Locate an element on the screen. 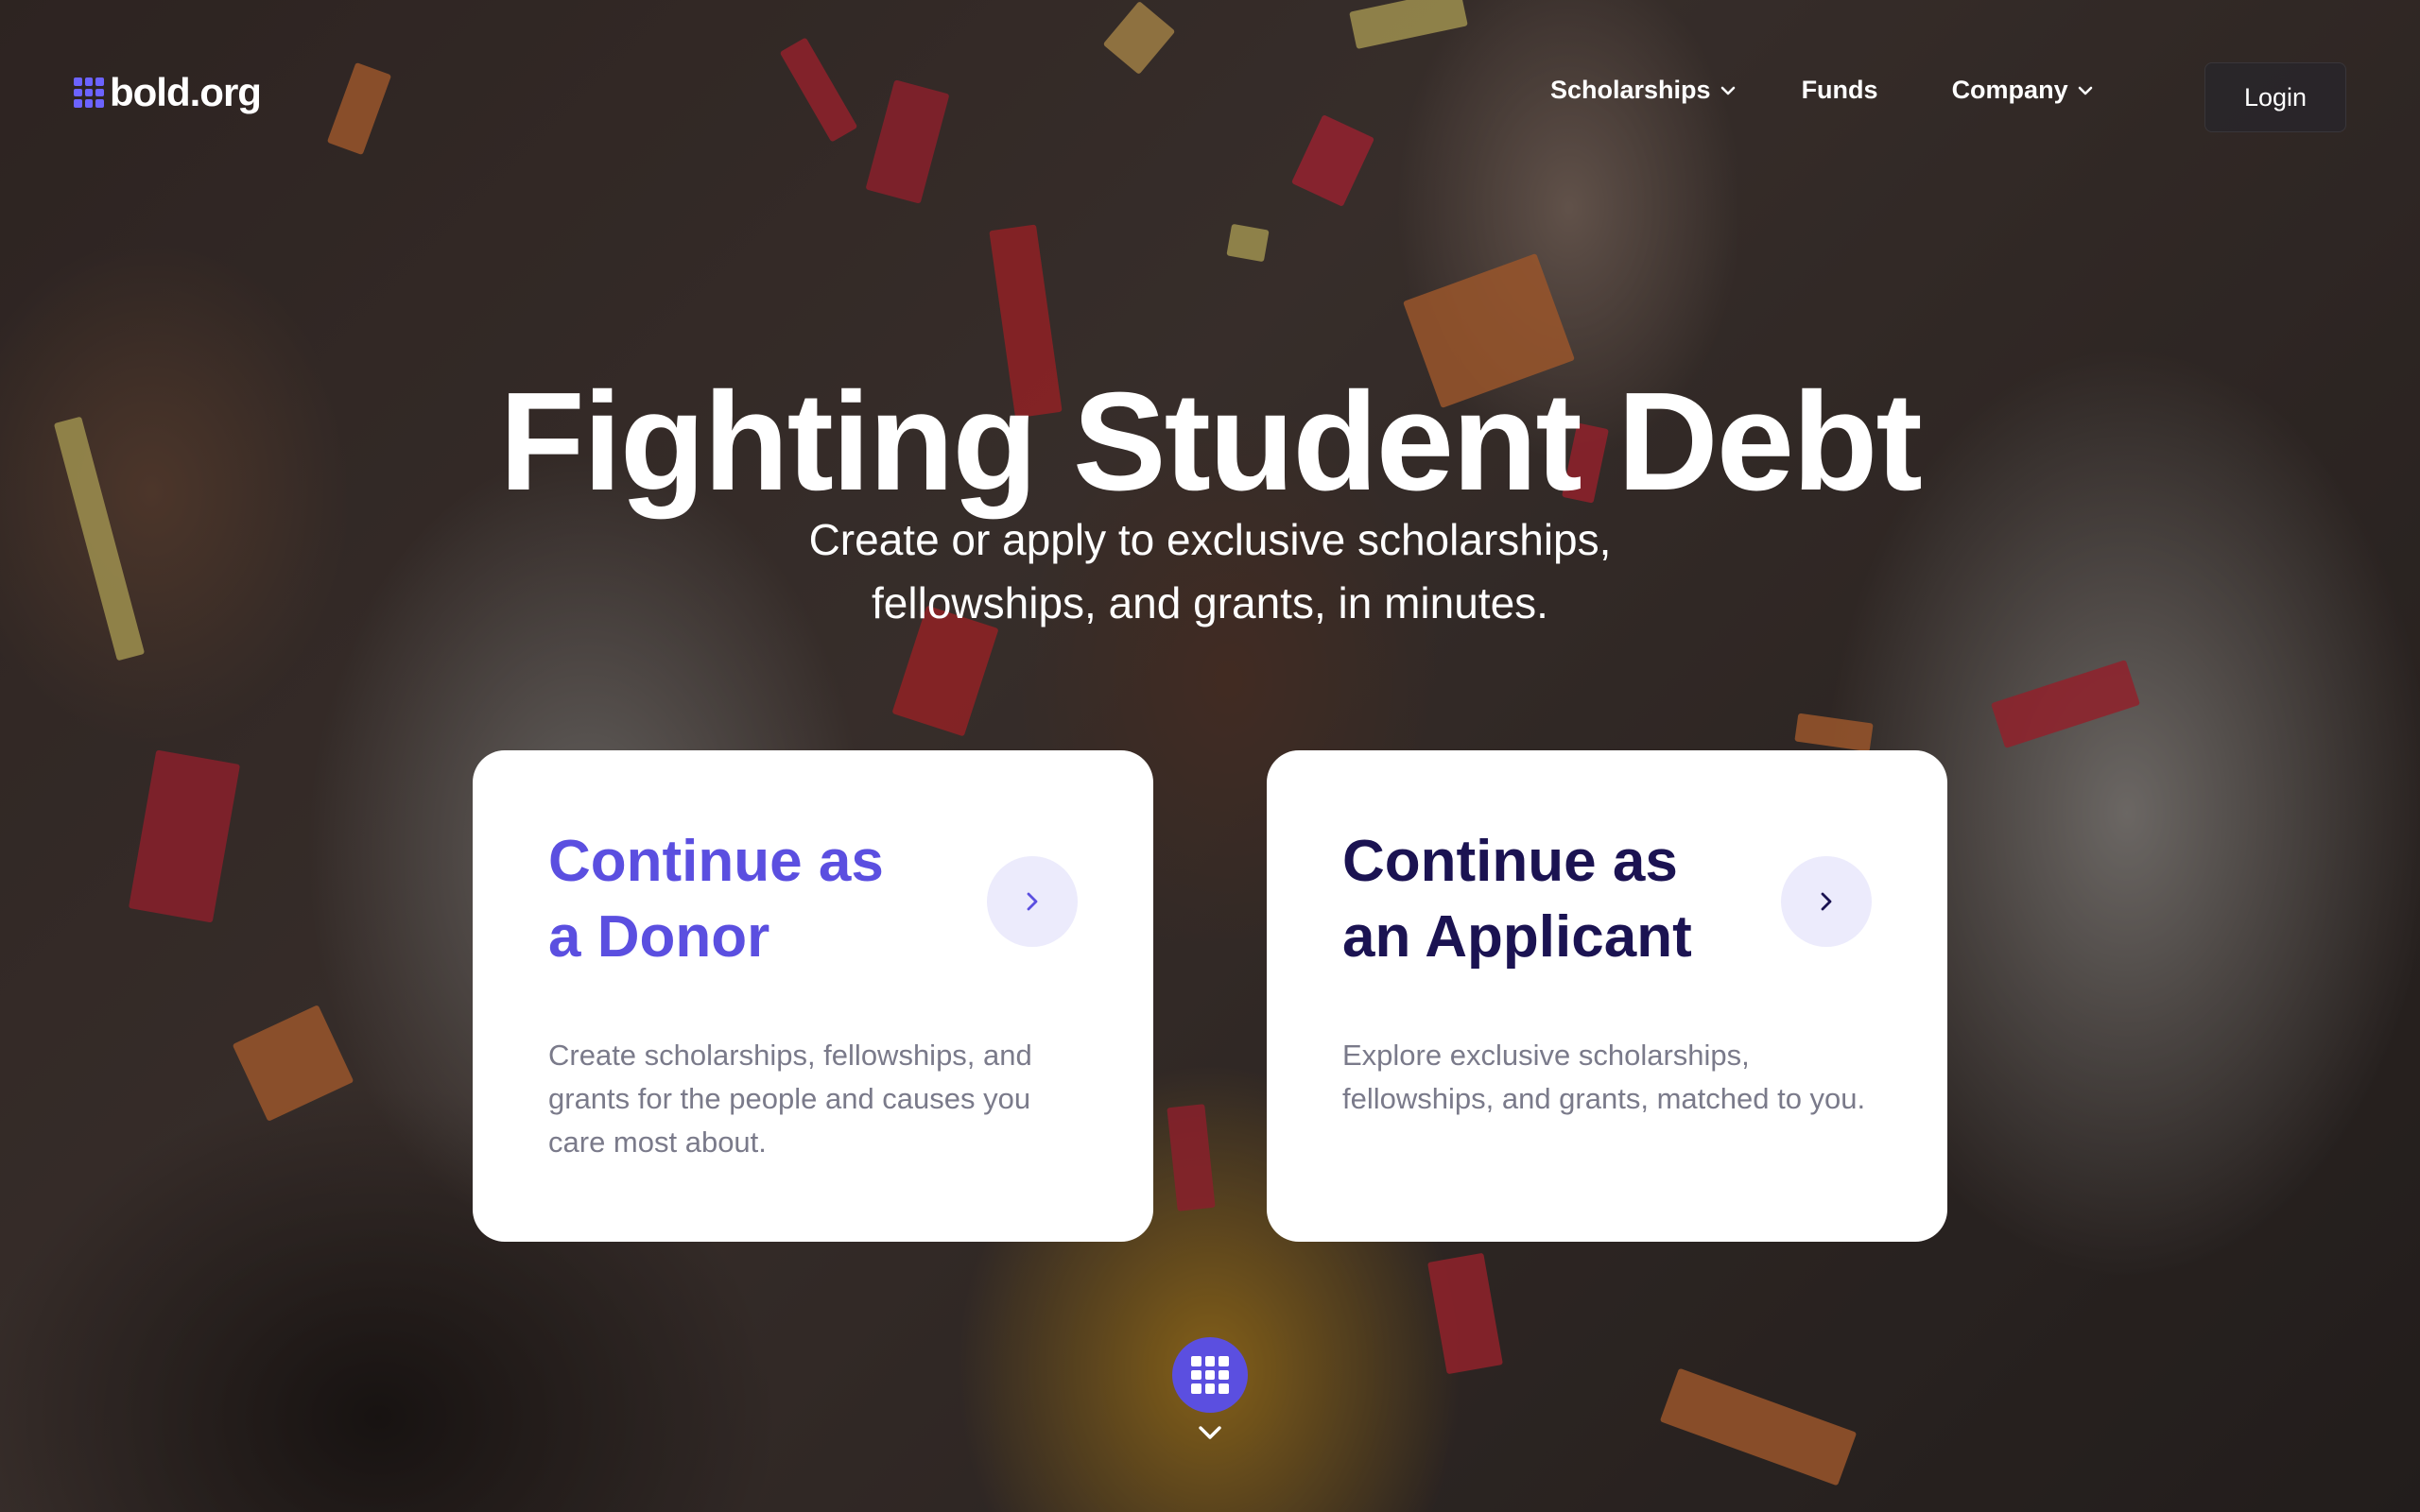 The height and width of the screenshot is (1512, 2420). subheading-line: fellowships, and grants, in minutes. is located at coordinates (1210, 602).